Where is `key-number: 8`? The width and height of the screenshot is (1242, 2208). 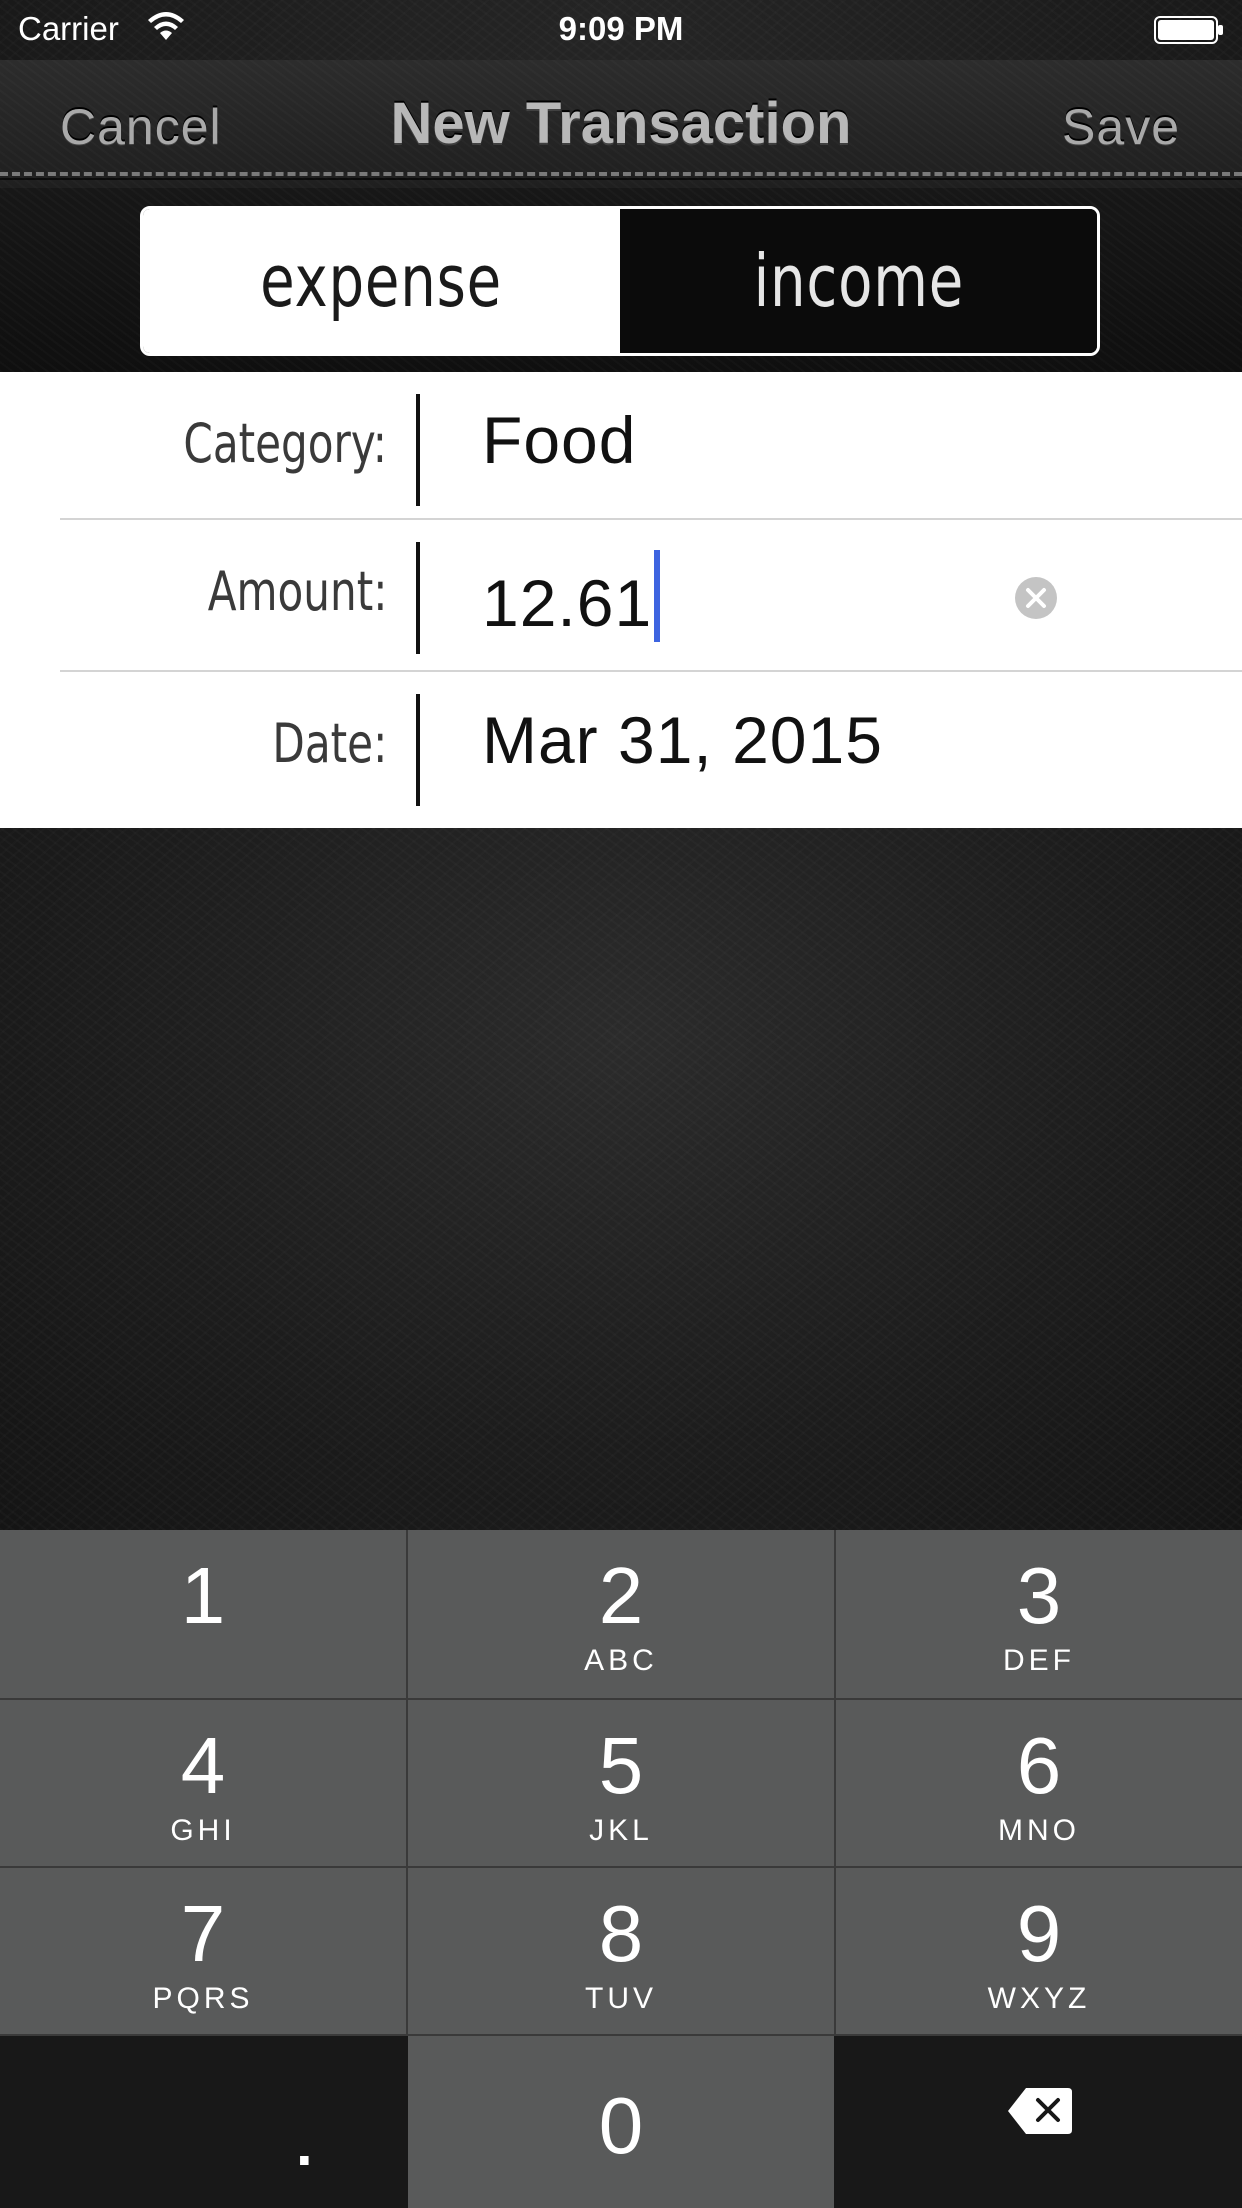
key-number: 8 is located at coordinates (621, 1933).